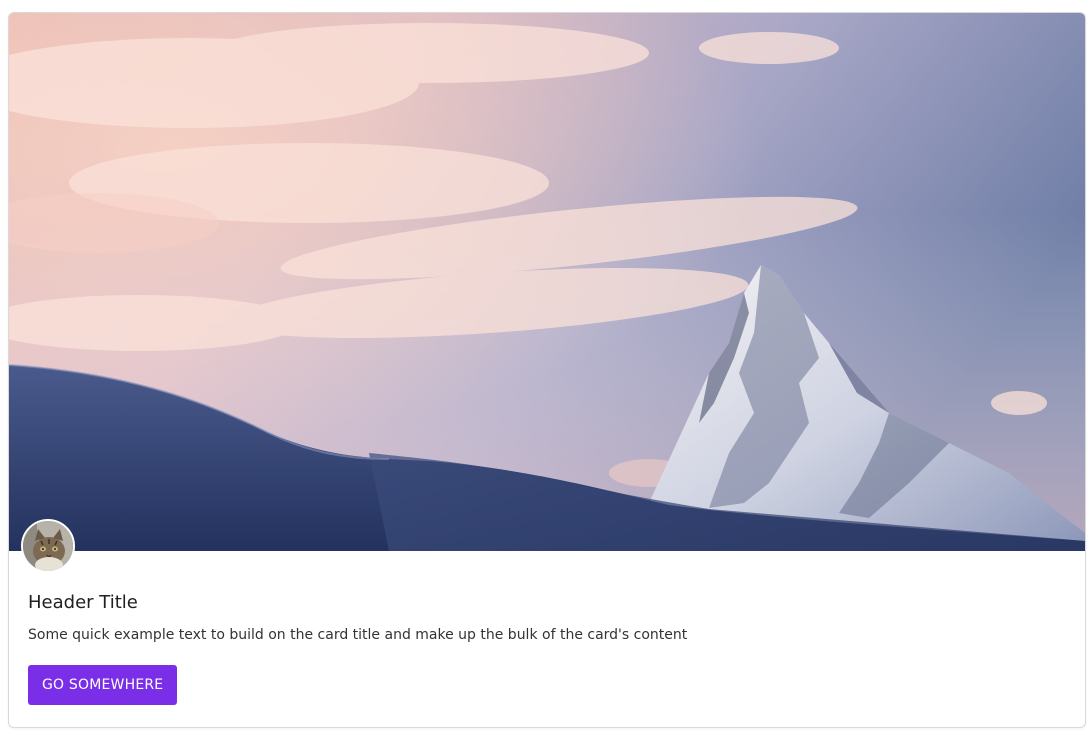 The height and width of the screenshot is (735, 1092). I want to click on card-title: Header Title, so click(83, 602).